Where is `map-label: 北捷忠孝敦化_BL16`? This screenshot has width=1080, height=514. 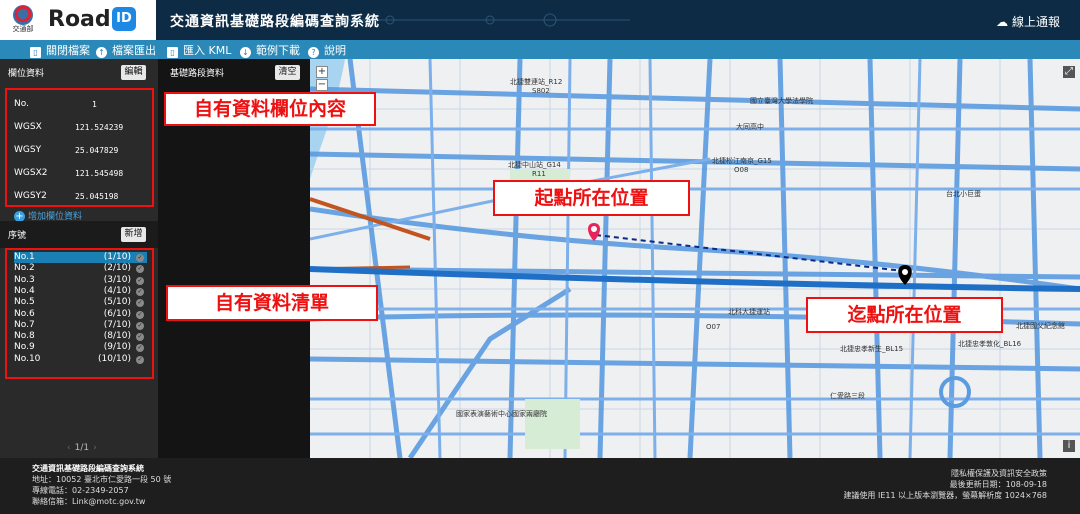
map-label: 北捷忠孝敦化_BL16 is located at coordinates (990, 344).